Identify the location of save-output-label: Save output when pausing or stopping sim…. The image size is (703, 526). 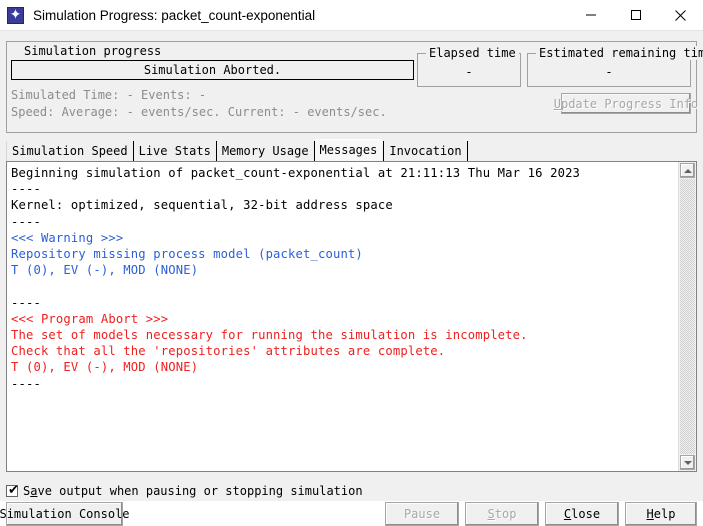
(193, 491).